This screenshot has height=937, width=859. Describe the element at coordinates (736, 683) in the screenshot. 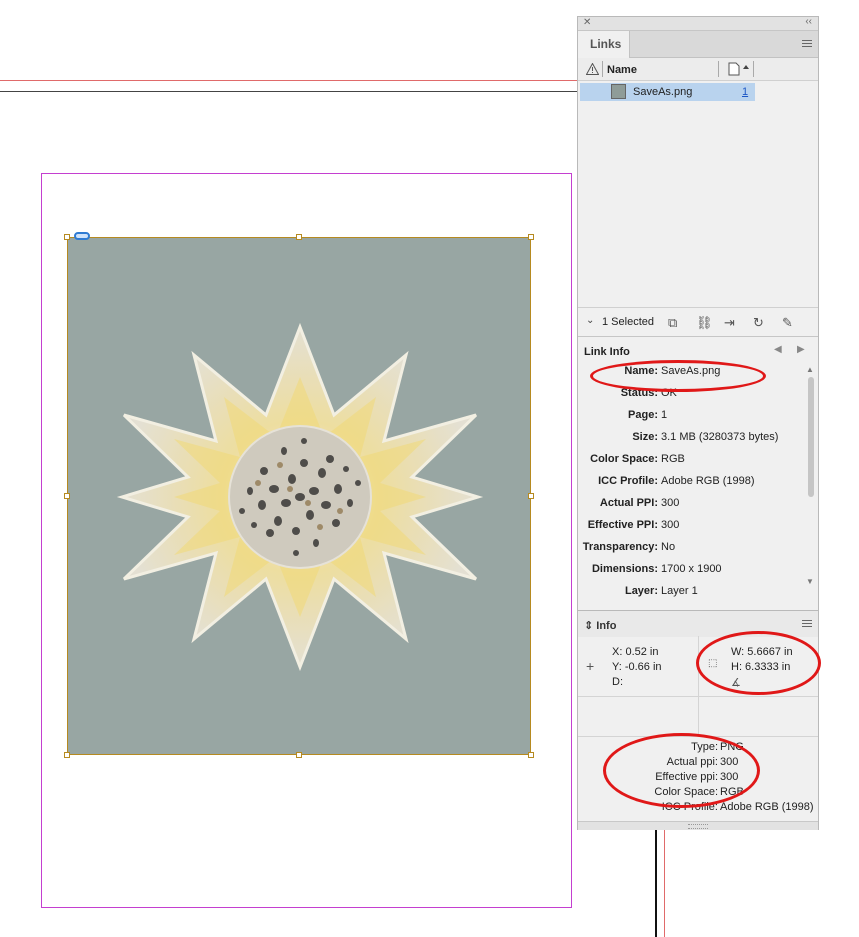

I see `angle-icon: ∡` at that location.